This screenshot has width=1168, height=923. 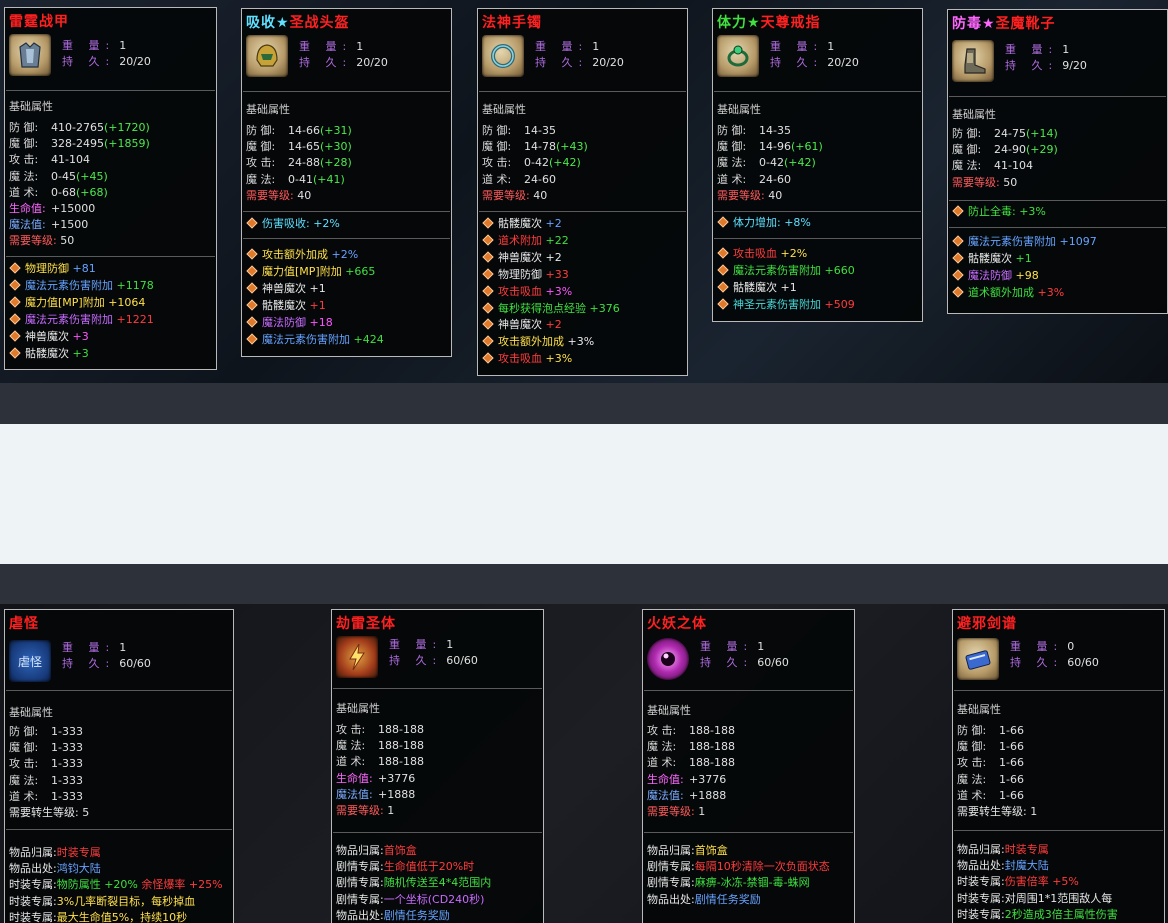 What do you see at coordinates (998, 212) in the screenshot?
I see `special-attribute: 防止全毒: +3%` at bounding box center [998, 212].